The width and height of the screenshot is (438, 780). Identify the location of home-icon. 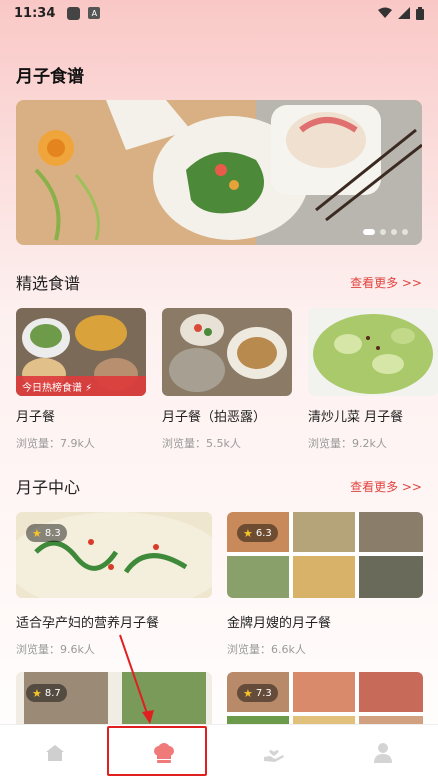
(54, 752).